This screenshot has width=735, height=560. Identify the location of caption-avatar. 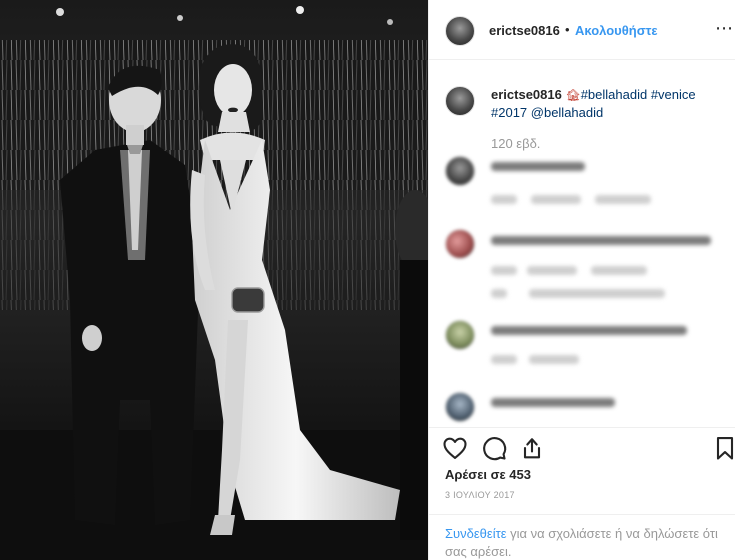
(460, 101).